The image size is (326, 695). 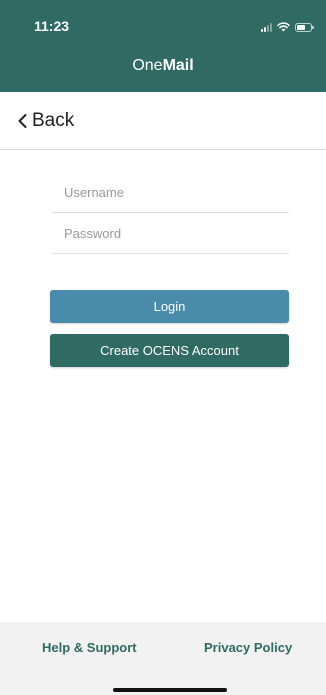 What do you see at coordinates (147, 65) in the screenshot?
I see `app-title-regular: One` at bounding box center [147, 65].